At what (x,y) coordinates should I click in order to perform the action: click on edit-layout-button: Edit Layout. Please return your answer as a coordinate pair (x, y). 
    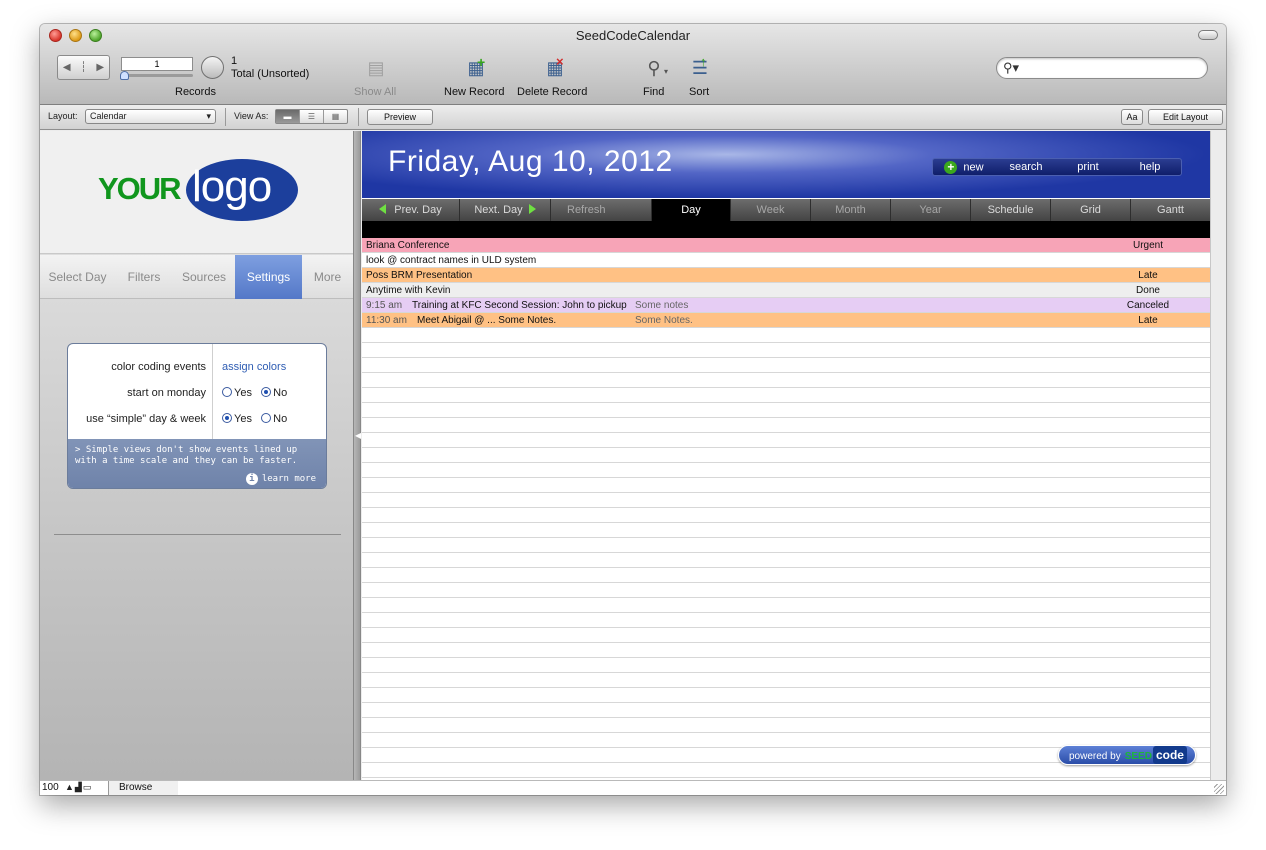
    Looking at the image, I should click on (1185, 117).